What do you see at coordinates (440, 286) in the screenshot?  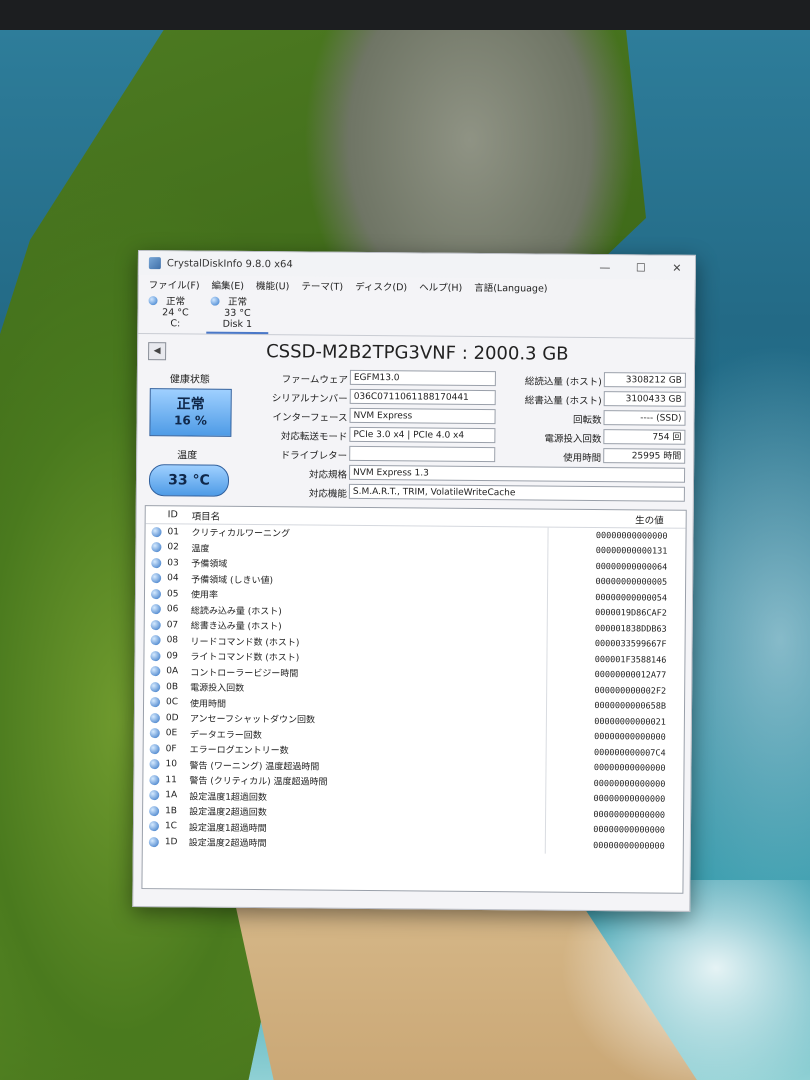 I see `menu-help: ヘルプ(H)` at bounding box center [440, 286].